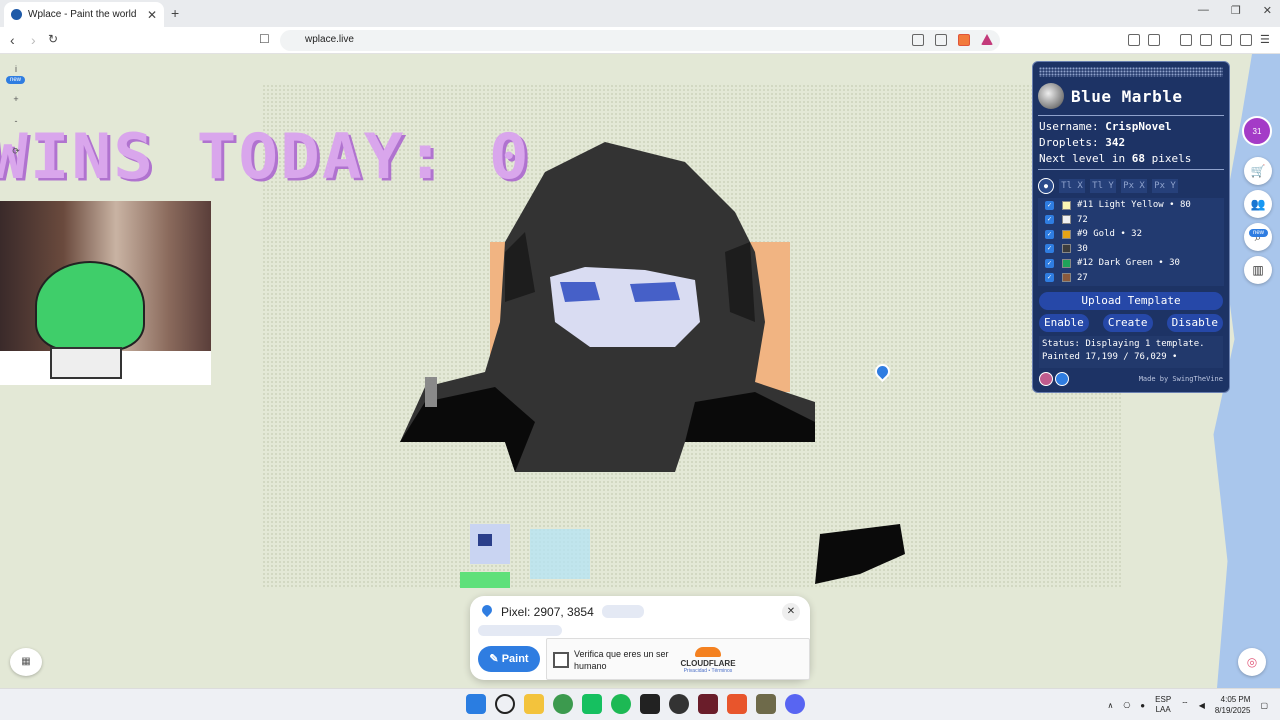  Describe the element at coordinates (1185, 705) in the screenshot. I see `wifi-icon: ⌔` at that location.